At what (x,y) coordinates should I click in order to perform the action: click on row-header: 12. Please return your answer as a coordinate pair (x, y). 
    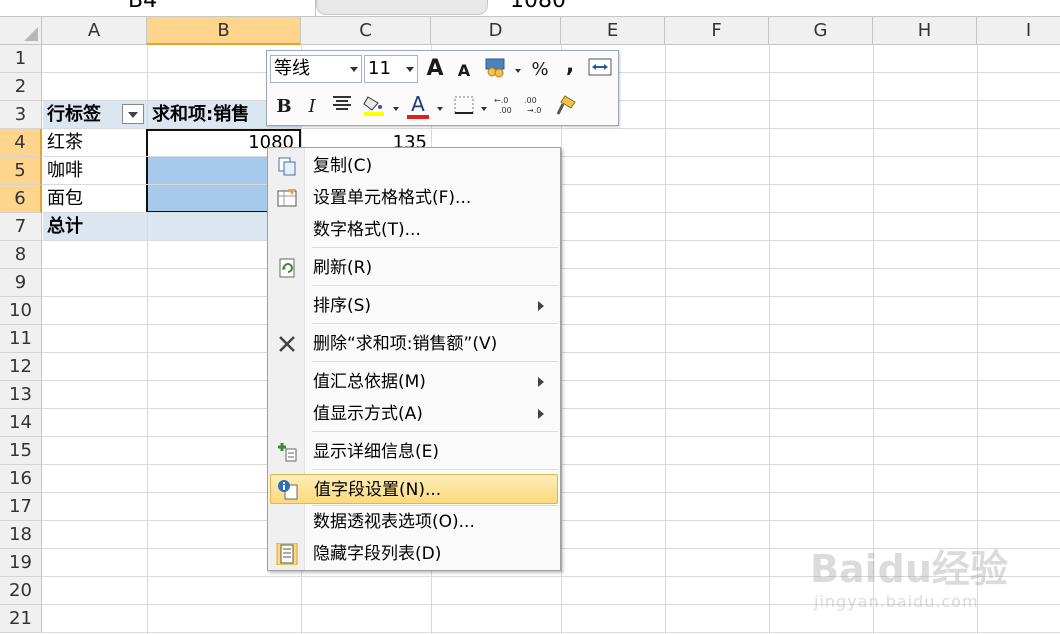
    Looking at the image, I should click on (21, 367).